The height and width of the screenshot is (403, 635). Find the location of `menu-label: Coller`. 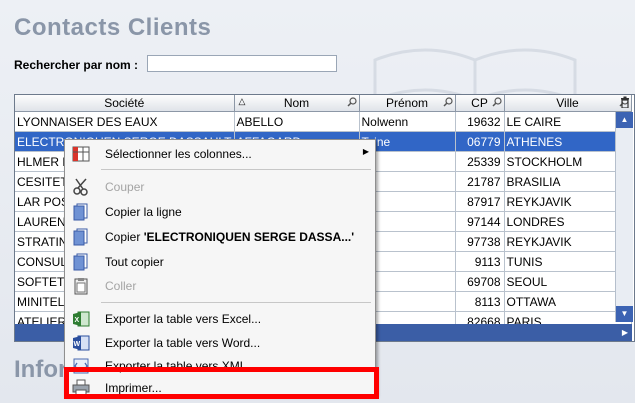

menu-label: Coller is located at coordinates (121, 286).